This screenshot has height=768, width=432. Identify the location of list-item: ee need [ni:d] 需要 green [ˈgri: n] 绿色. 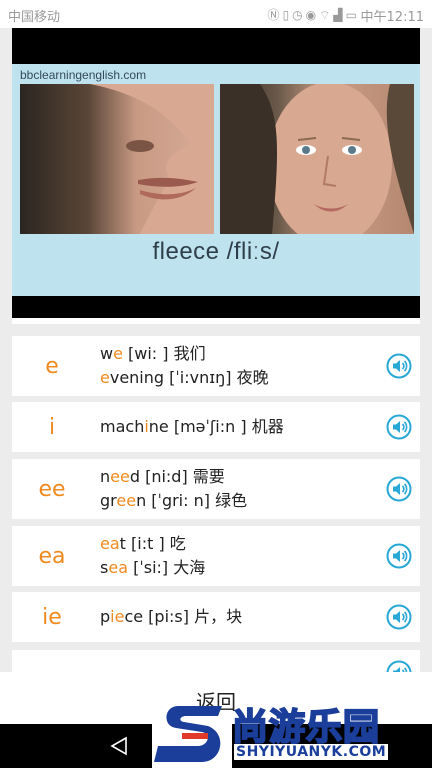
(216, 489).